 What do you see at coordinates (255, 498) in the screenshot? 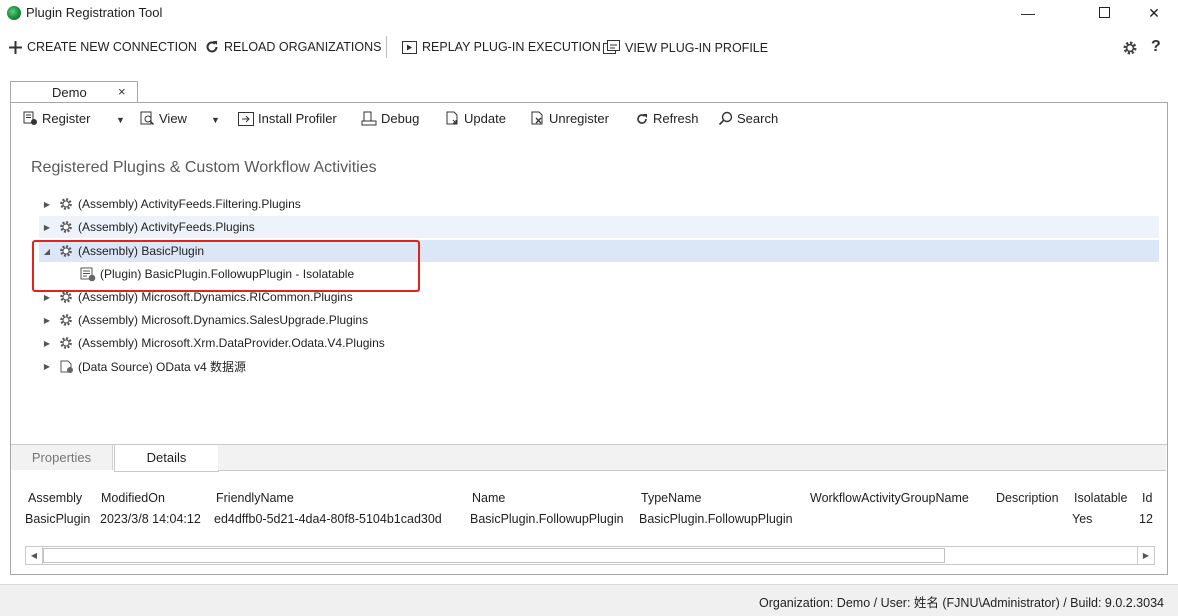
I see `column-header: FriendlyName` at bounding box center [255, 498].